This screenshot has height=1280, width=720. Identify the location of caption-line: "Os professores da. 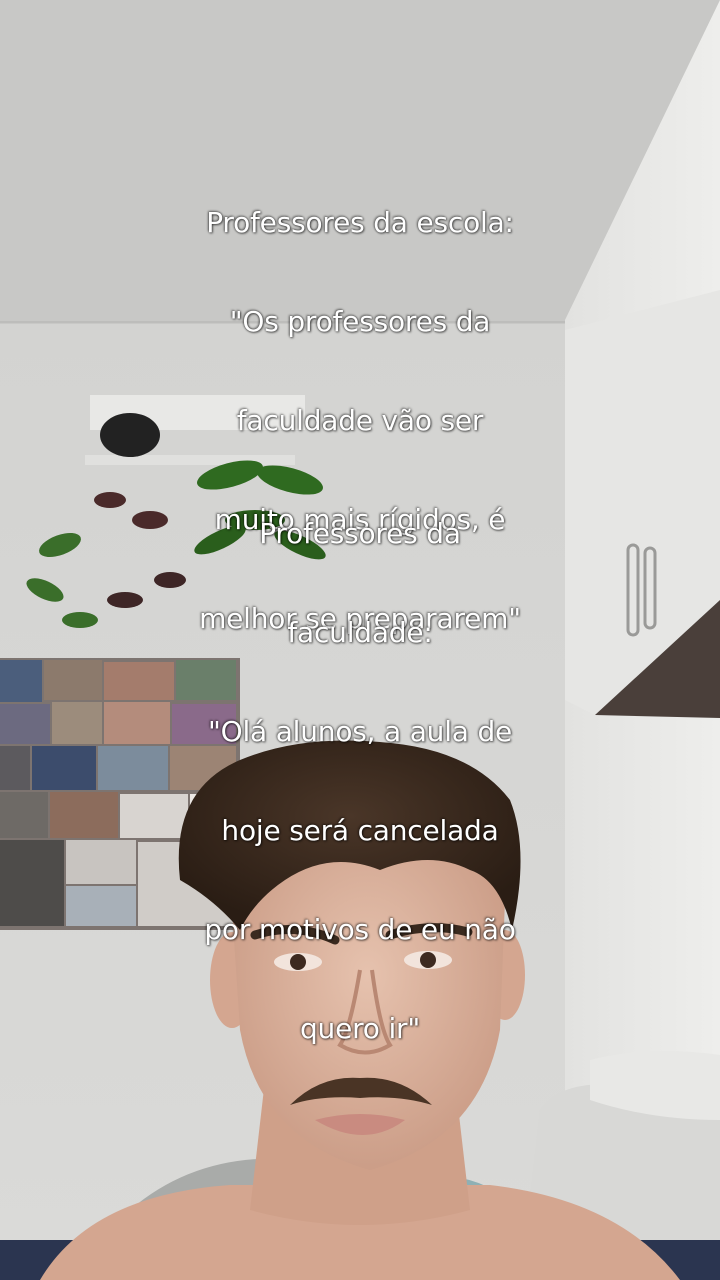
(360, 321).